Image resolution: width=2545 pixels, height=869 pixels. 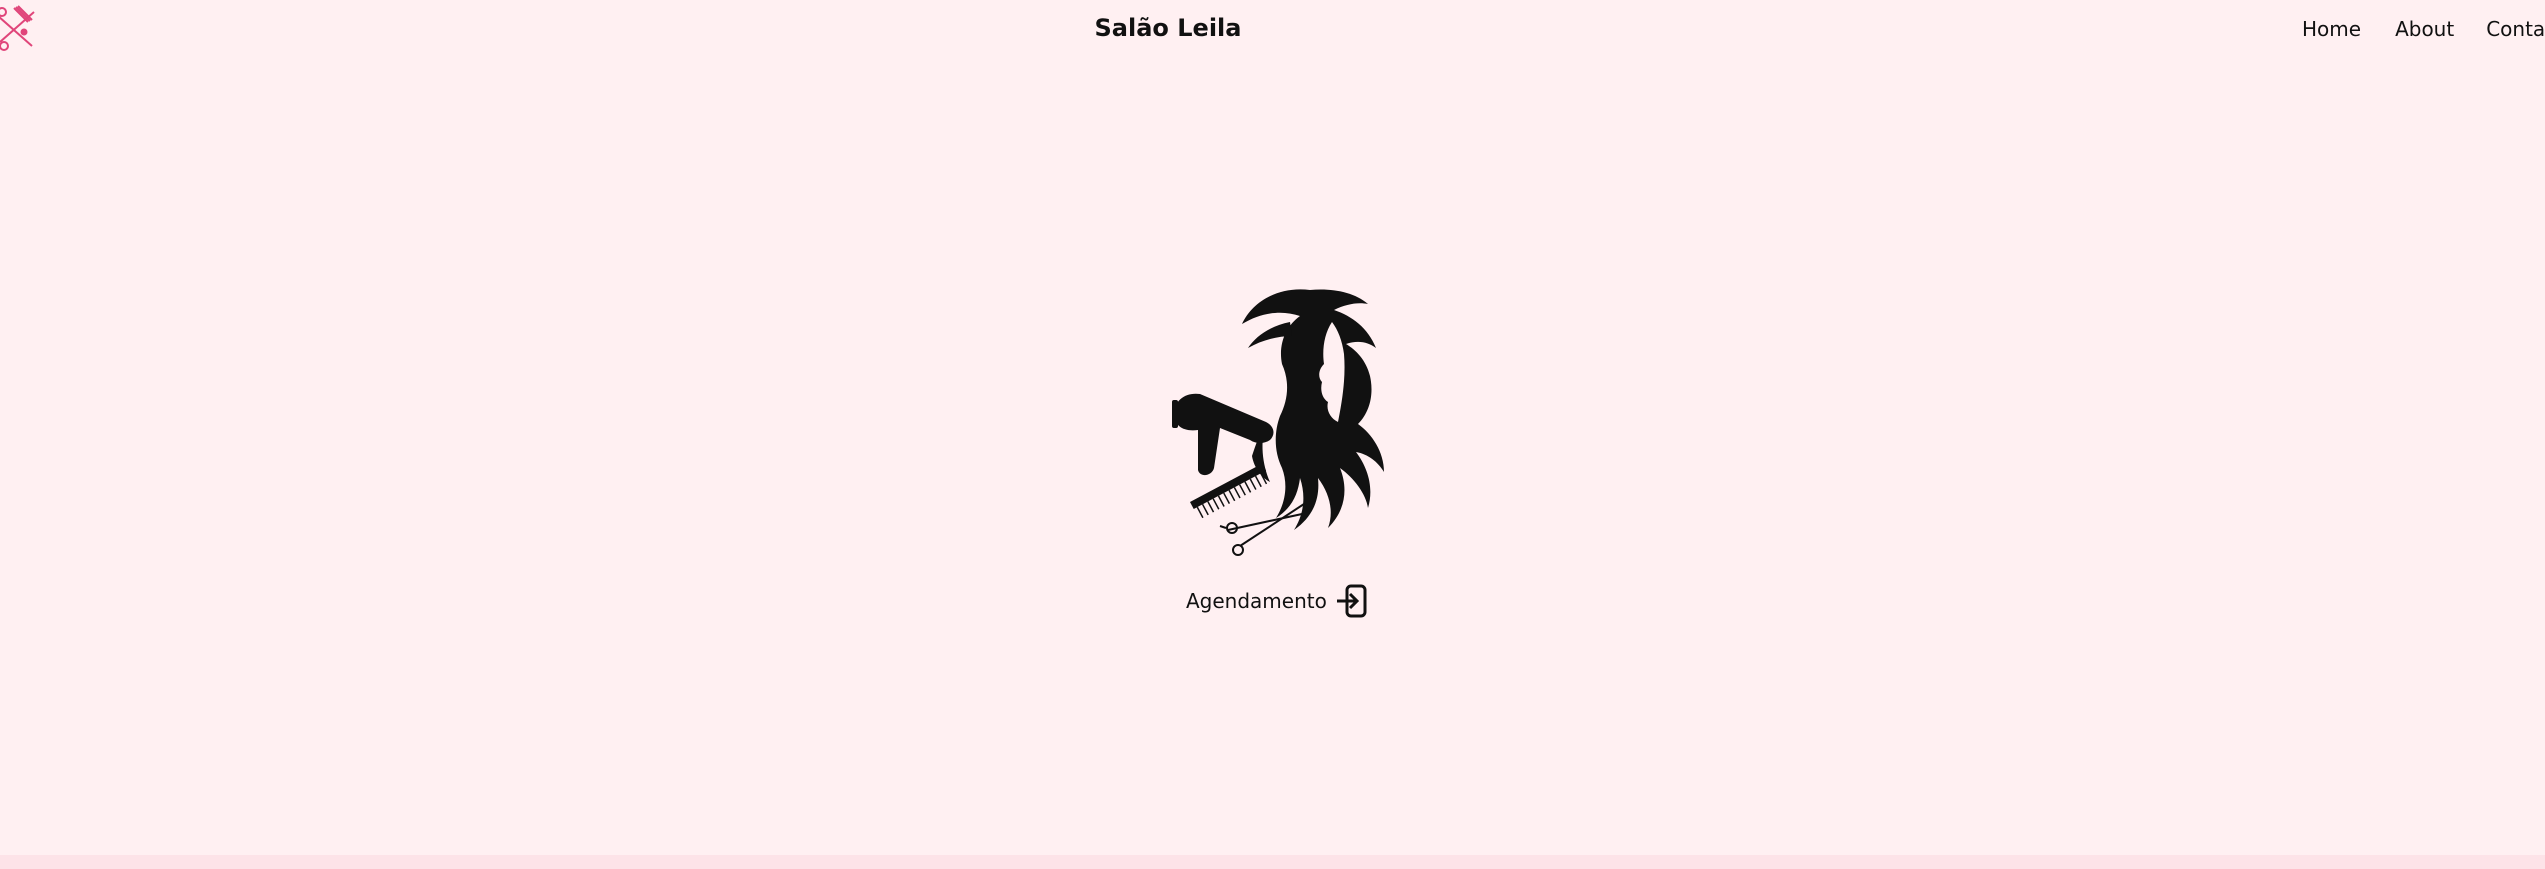 What do you see at coordinates (1272, 862) in the screenshot?
I see `footer-strip` at bounding box center [1272, 862].